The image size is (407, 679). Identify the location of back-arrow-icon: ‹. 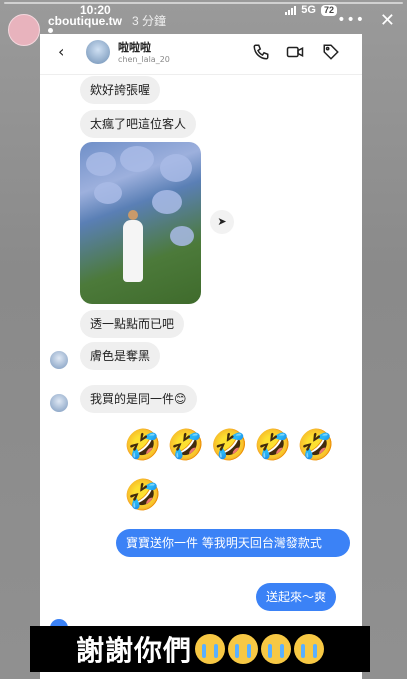
(61, 51).